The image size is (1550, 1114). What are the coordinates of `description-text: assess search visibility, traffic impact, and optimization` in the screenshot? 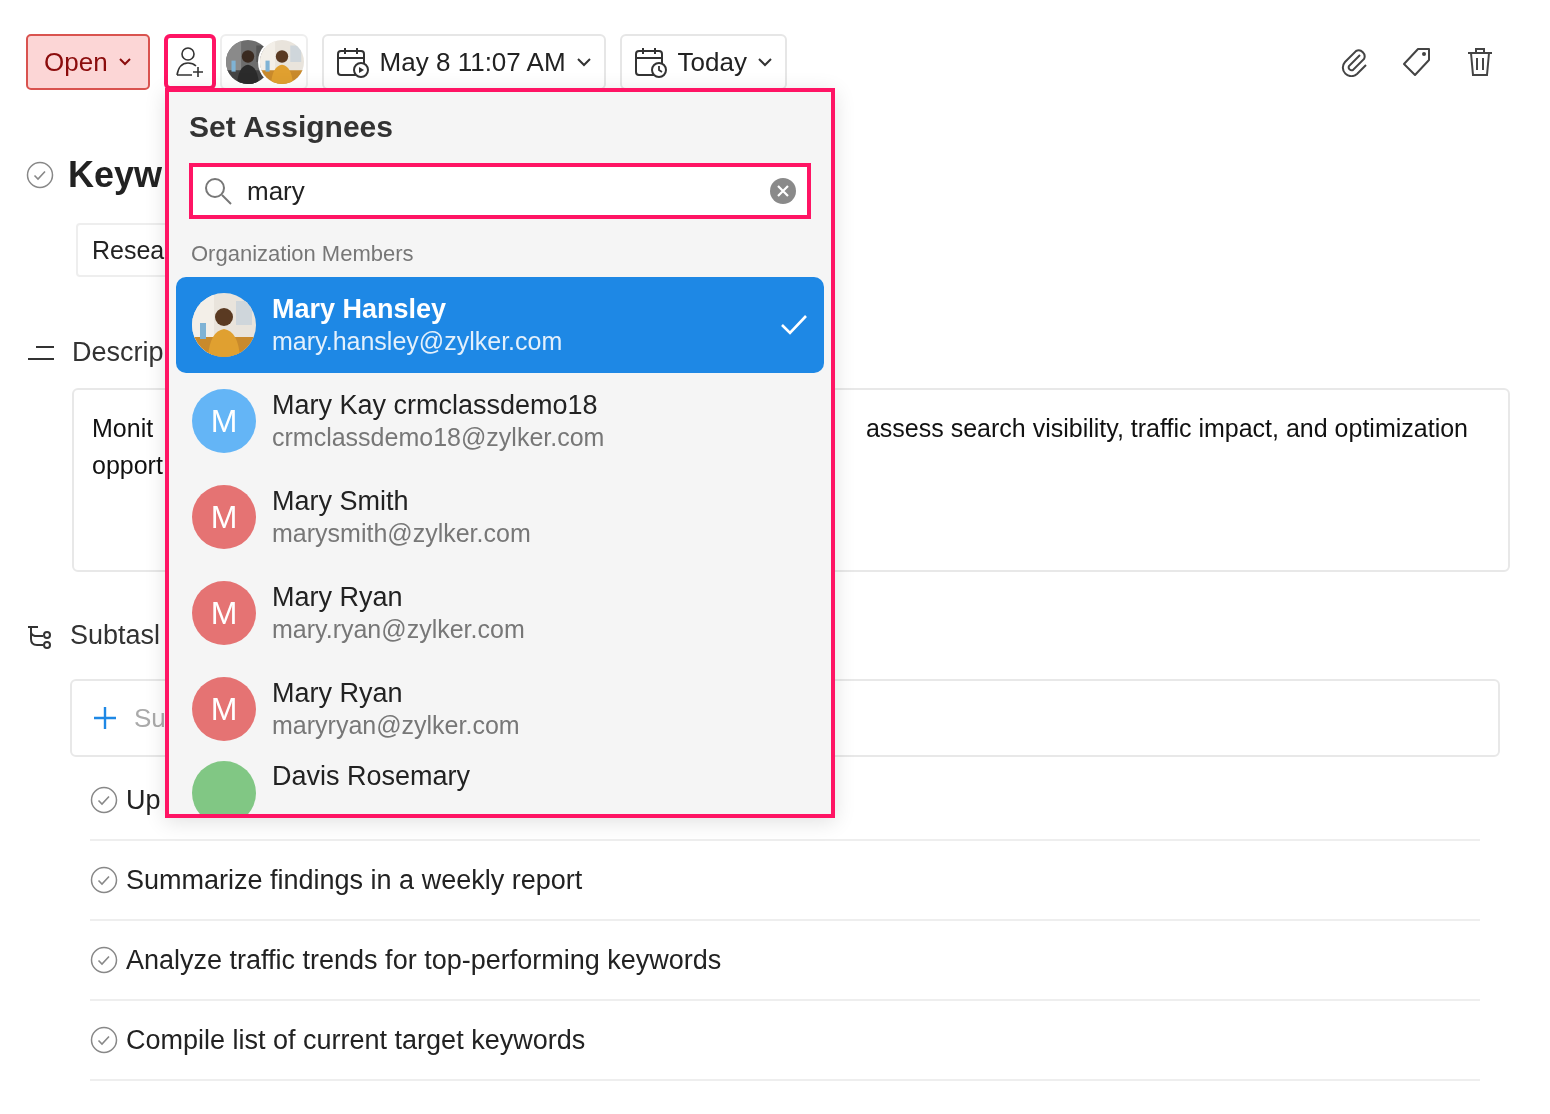 It's located at (1166, 429).